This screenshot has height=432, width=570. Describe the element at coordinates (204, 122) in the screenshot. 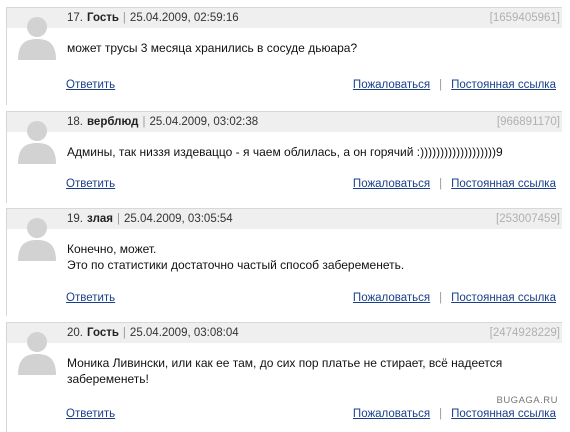

I see `comment-timestamp: 25.04.2009, 03:02:38` at that location.